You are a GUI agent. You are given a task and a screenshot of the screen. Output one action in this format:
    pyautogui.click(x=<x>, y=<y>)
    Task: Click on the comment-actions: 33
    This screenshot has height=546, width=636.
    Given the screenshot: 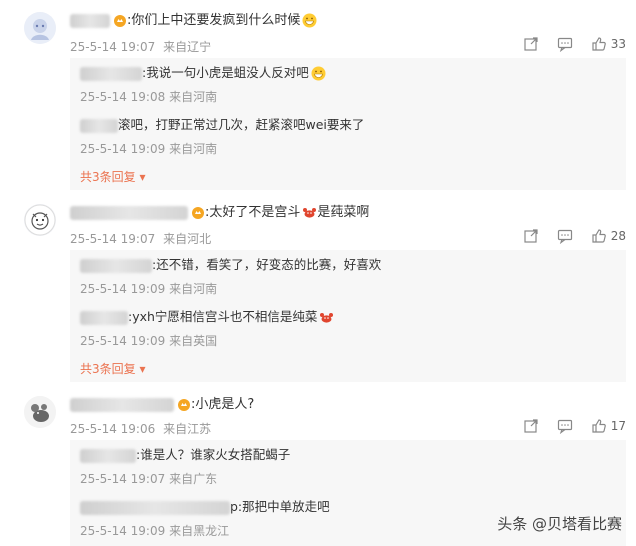 What is the action you would take?
    pyautogui.click(x=565, y=44)
    